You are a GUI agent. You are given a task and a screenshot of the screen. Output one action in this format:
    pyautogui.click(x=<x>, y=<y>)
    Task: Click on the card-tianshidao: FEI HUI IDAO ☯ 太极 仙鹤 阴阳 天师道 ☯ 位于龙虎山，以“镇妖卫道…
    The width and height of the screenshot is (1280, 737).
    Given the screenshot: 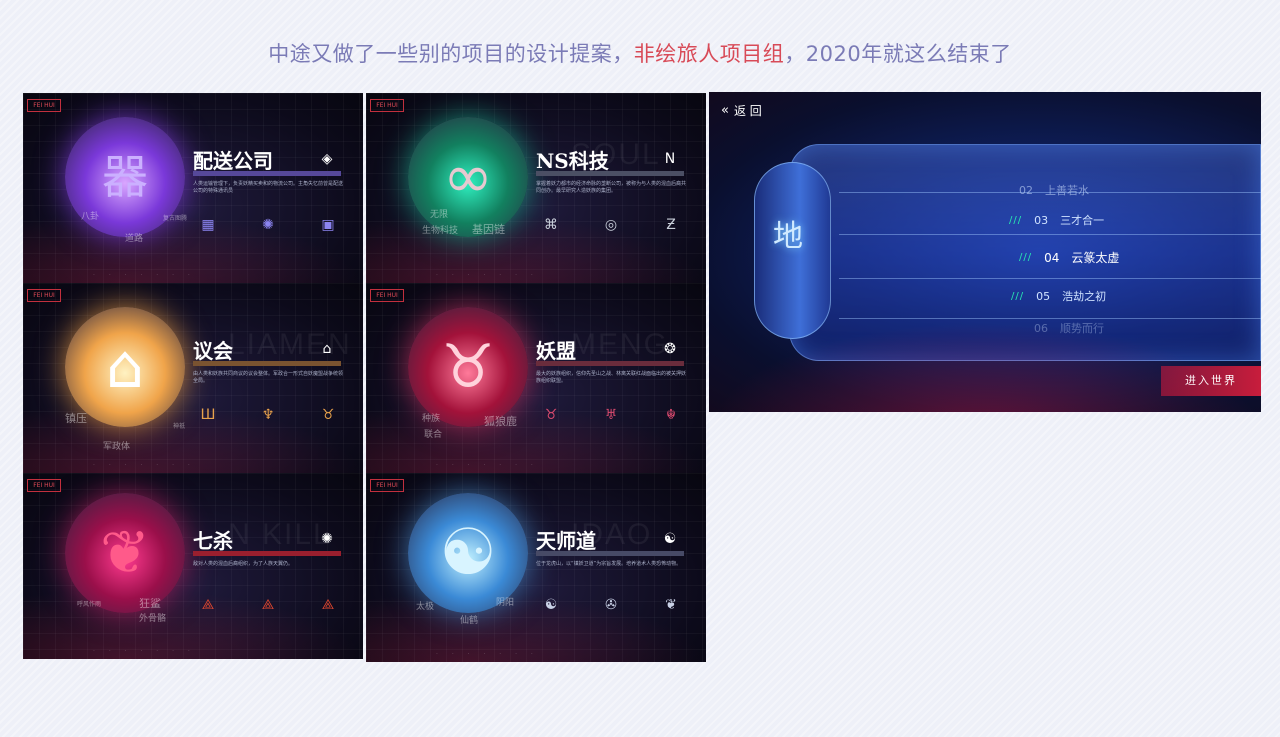 What is the action you would take?
    pyautogui.click(x=536, y=567)
    